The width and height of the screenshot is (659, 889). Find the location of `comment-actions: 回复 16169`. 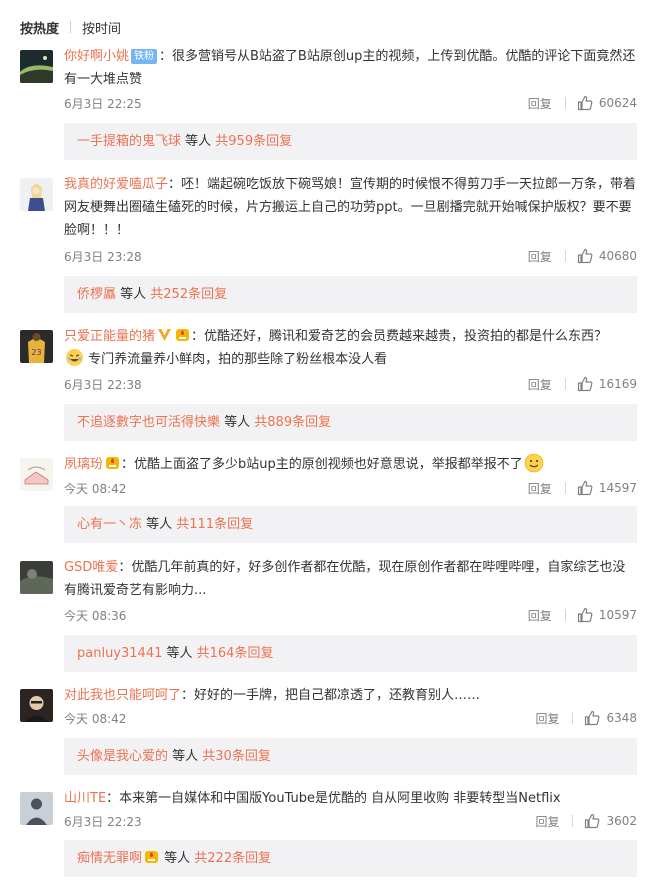

comment-actions: 回复 16169 is located at coordinates (582, 384).